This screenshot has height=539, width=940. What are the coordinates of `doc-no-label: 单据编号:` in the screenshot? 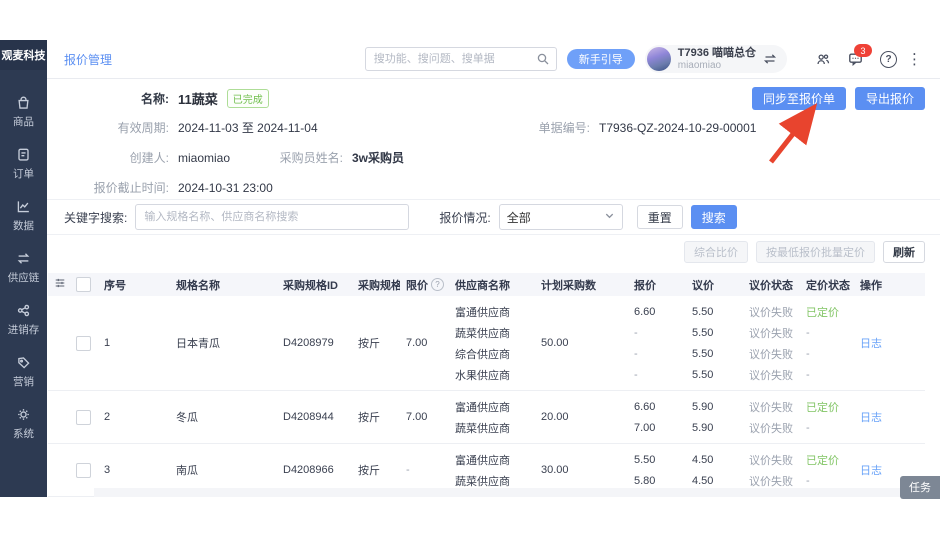 It's located at (564, 128).